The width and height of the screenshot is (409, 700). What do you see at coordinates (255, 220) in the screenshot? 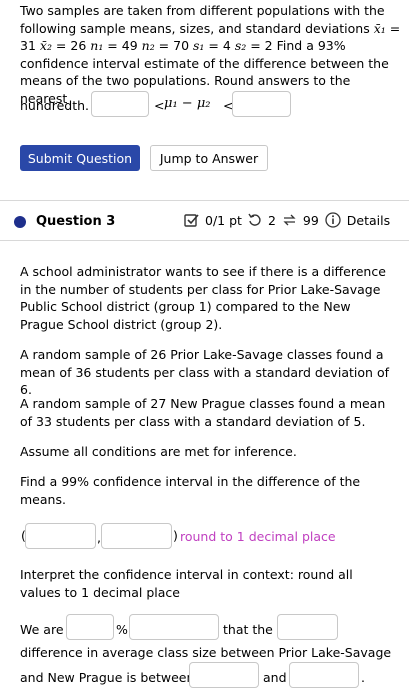
I see `retry-icon` at bounding box center [255, 220].